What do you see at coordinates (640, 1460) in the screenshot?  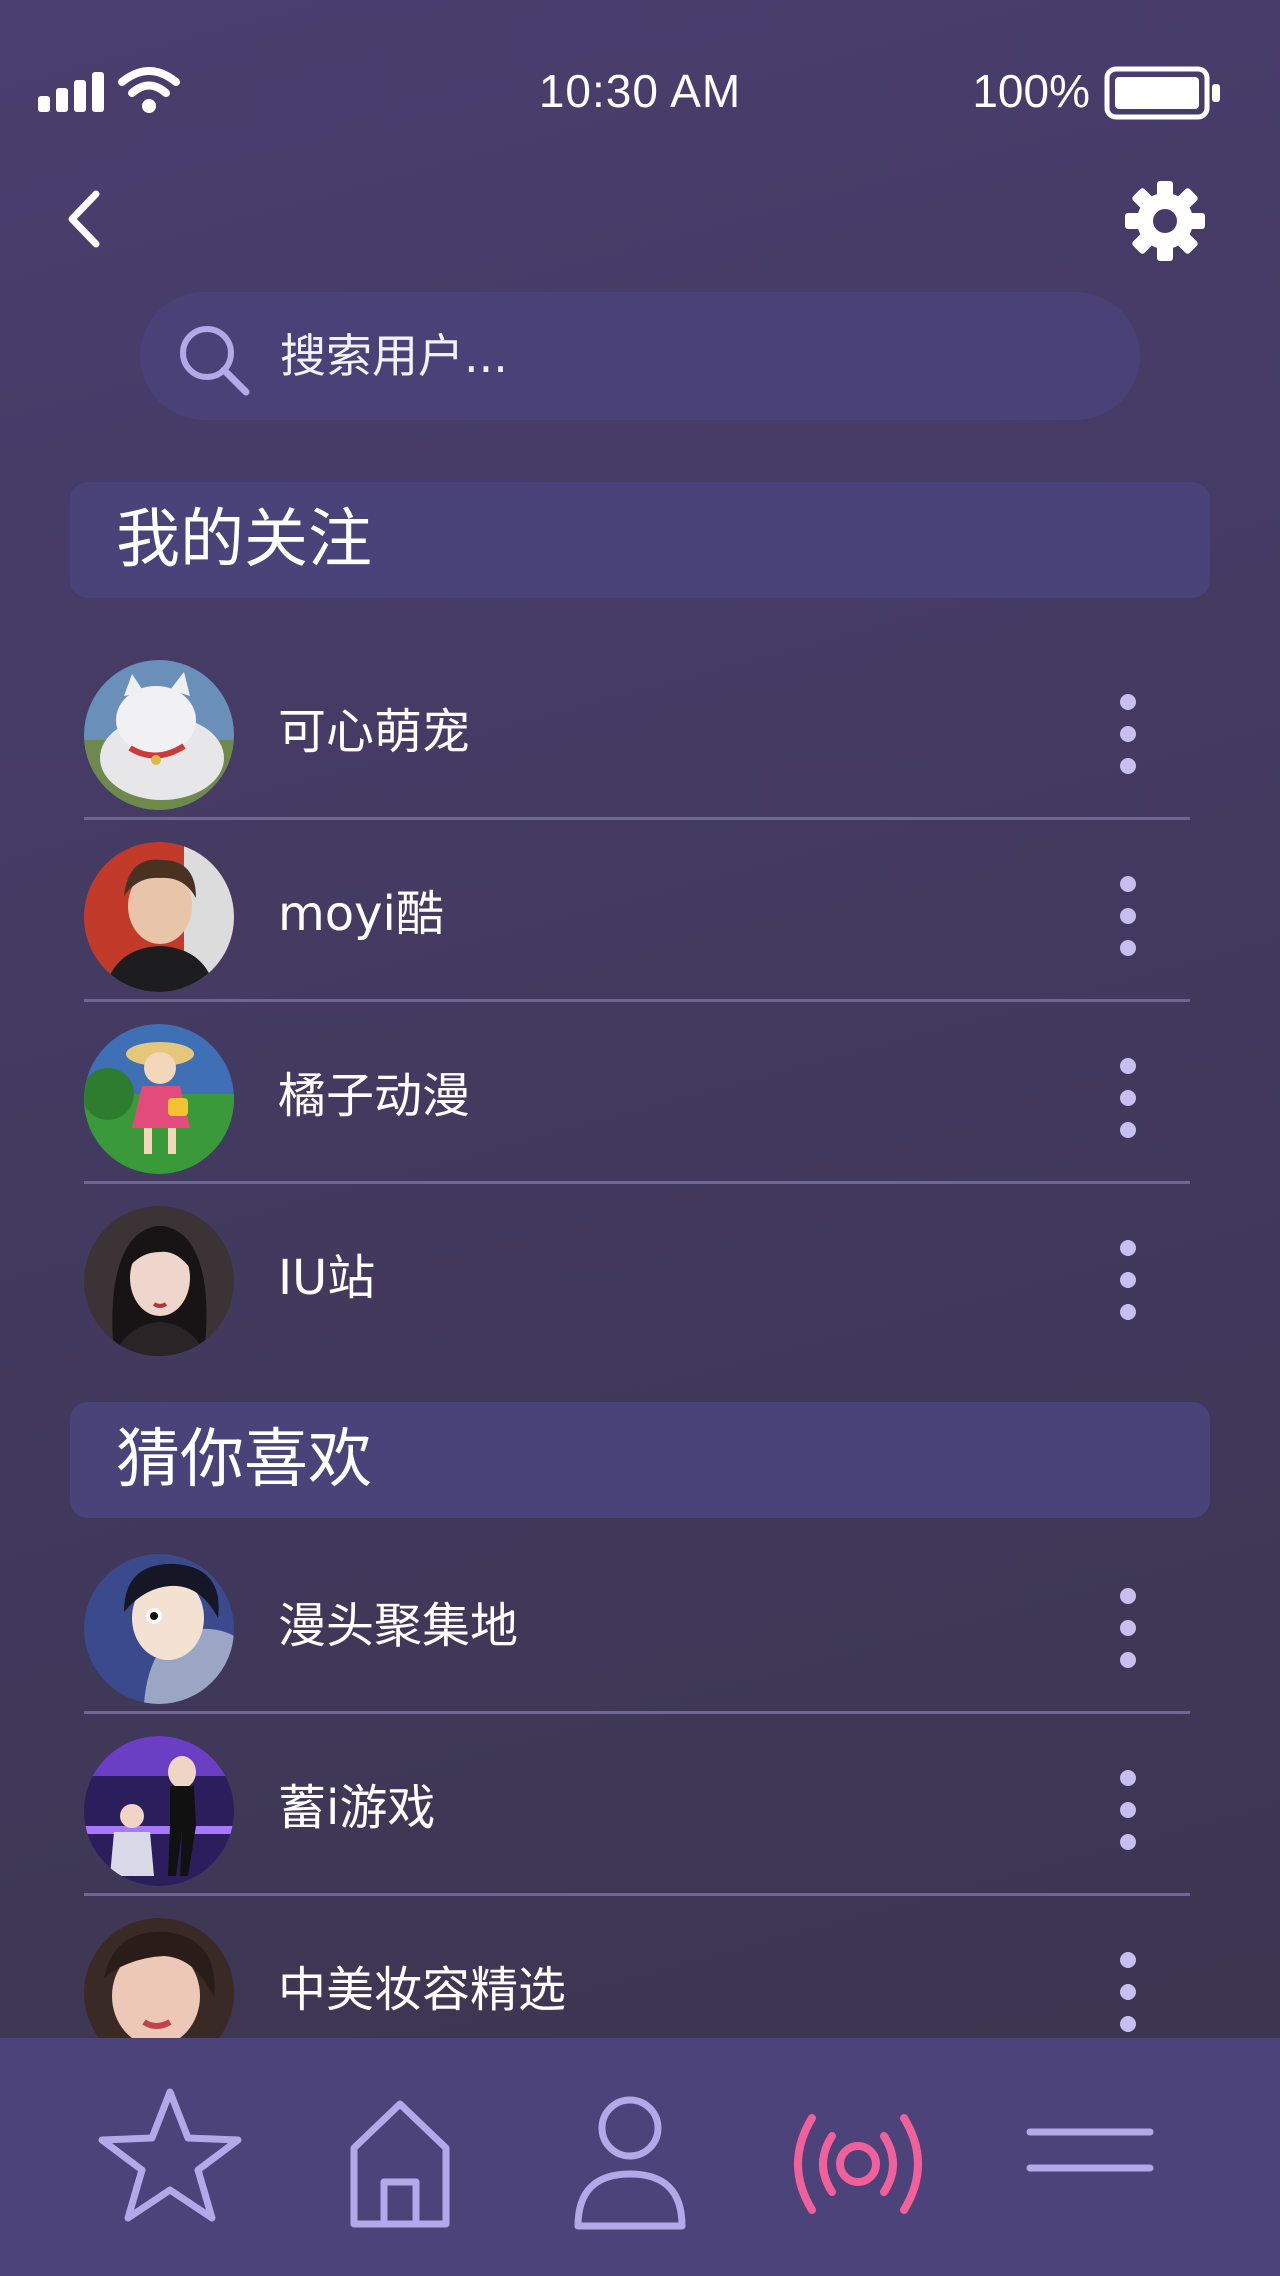 I see `recommended-section-header: 猜你喜欢` at bounding box center [640, 1460].